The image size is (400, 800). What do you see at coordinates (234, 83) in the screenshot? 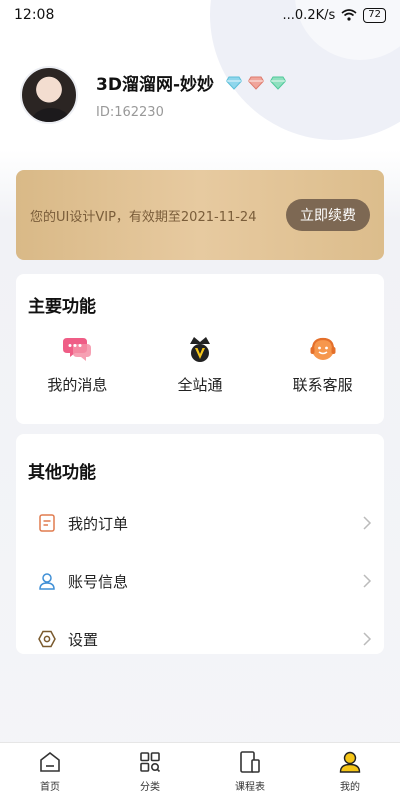
I see `diamond-blue-icon` at bounding box center [234, 83].